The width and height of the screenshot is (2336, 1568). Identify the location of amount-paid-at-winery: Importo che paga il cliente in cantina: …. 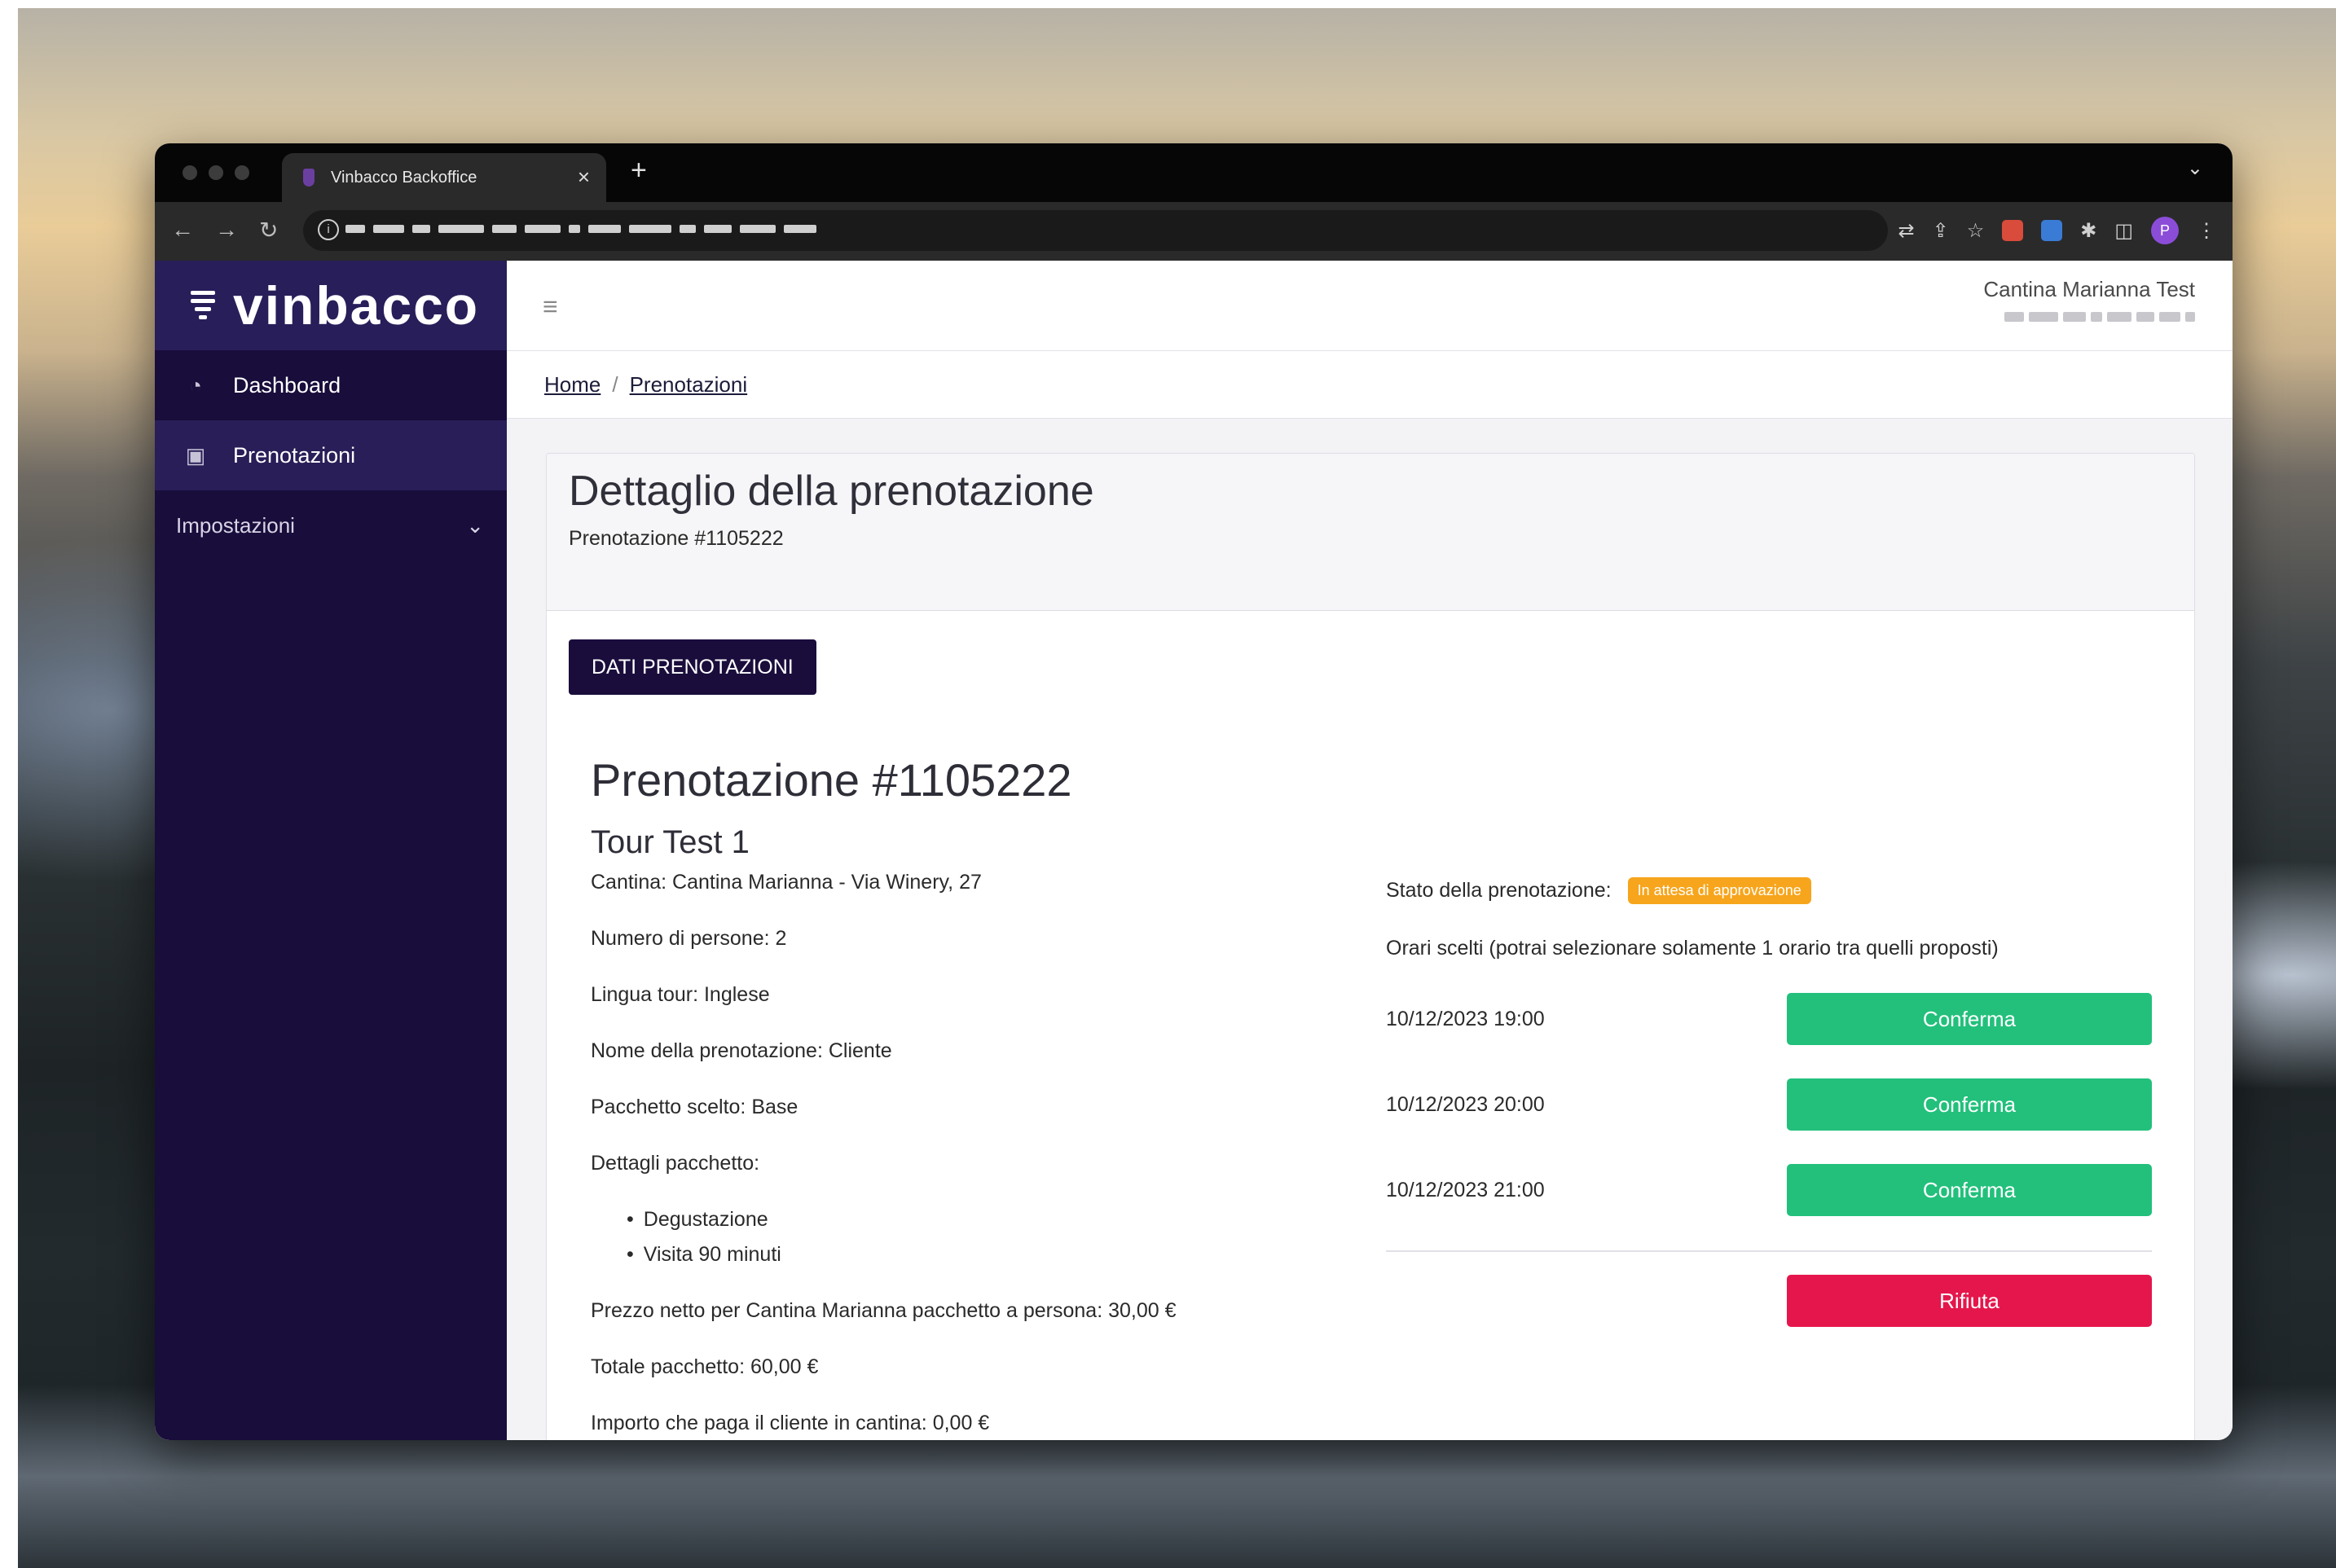
(790, 1423).